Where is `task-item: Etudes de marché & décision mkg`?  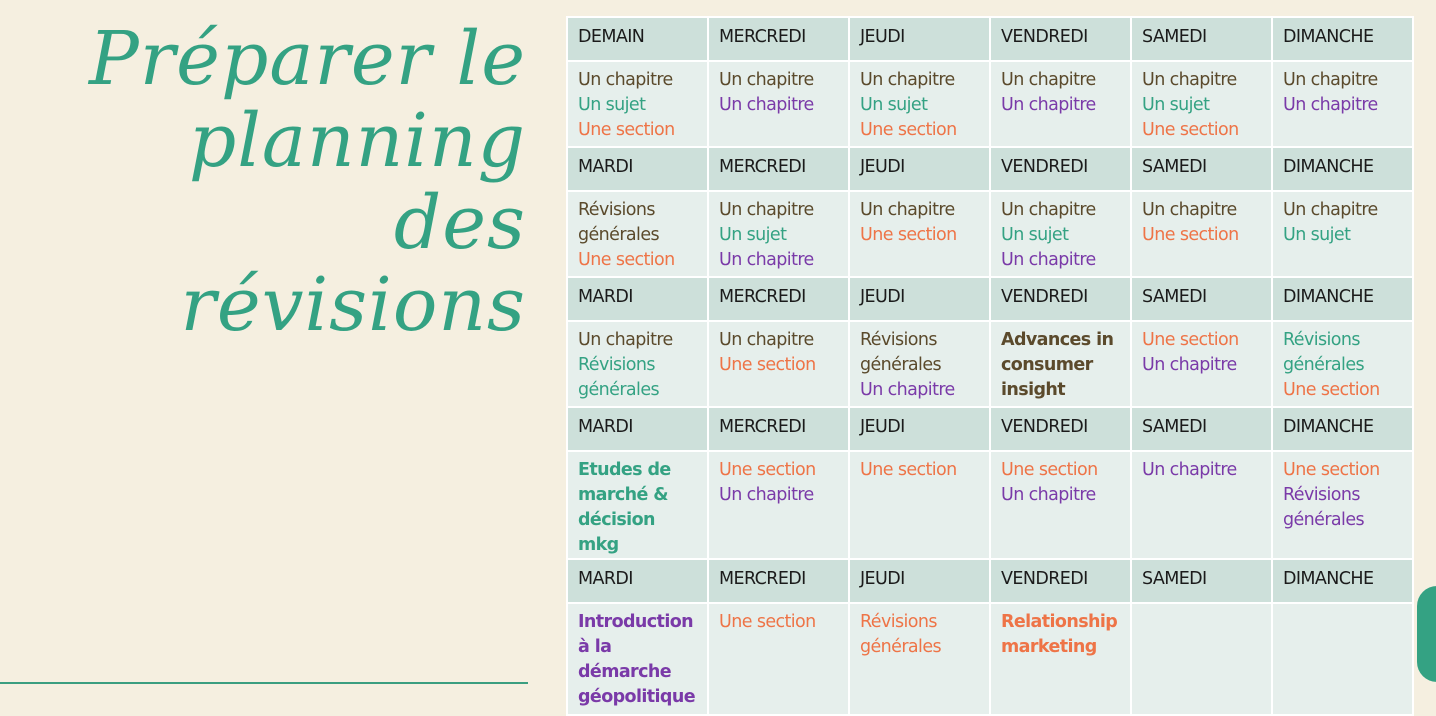 task-item: Etudes de marché & décision mkg is located at coordinates (624, 507).